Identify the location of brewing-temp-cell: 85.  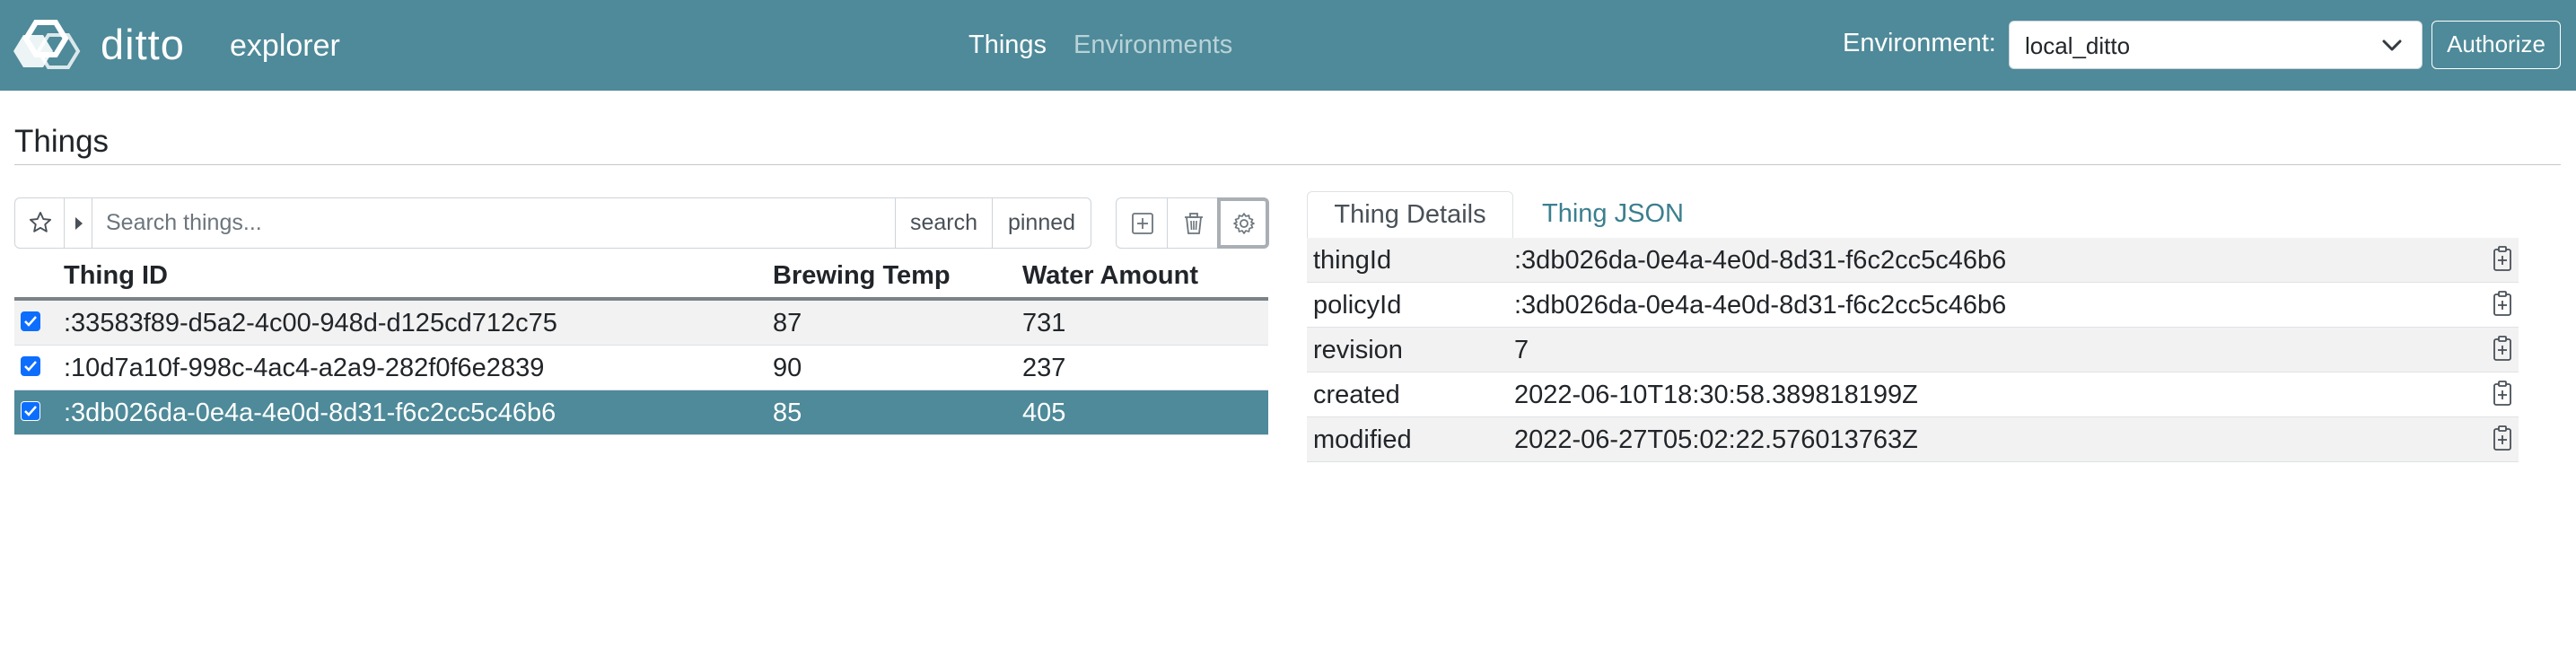
(787, 413).